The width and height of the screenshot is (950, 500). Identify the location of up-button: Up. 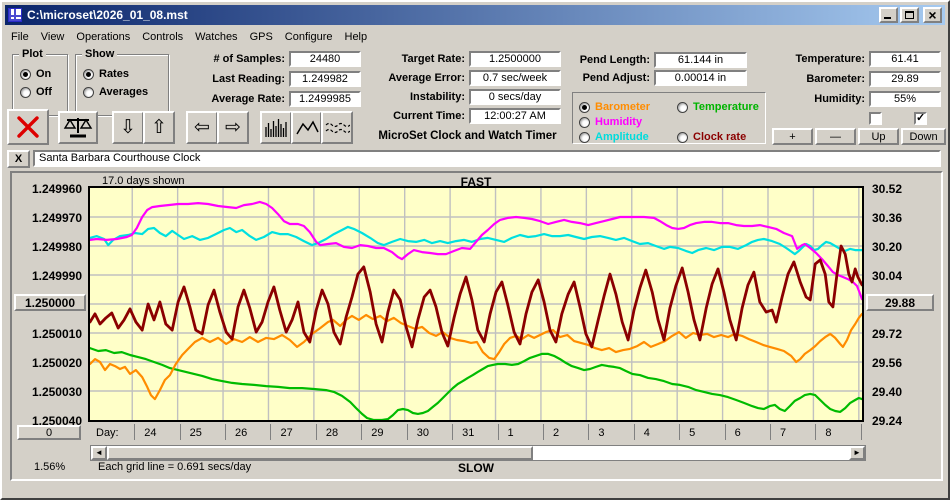
(878, 136).